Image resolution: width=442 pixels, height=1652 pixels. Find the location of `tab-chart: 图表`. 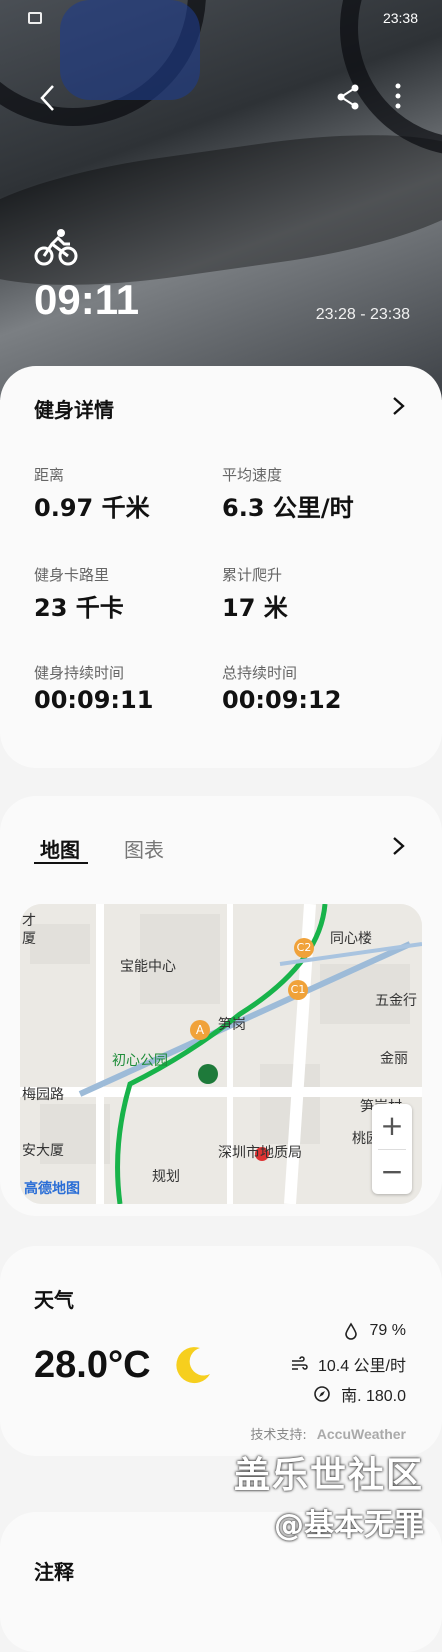

tab-chart: 图表 is located at coordinates (144, 848).